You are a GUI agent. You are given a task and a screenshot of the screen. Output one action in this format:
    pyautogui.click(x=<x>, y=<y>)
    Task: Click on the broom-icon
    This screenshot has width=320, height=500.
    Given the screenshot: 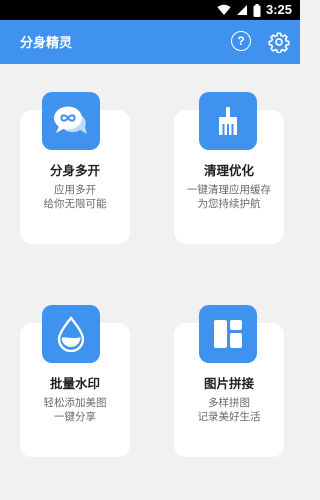 What is the action you would take?
    pyautogui.click(x=228, y=121)
    